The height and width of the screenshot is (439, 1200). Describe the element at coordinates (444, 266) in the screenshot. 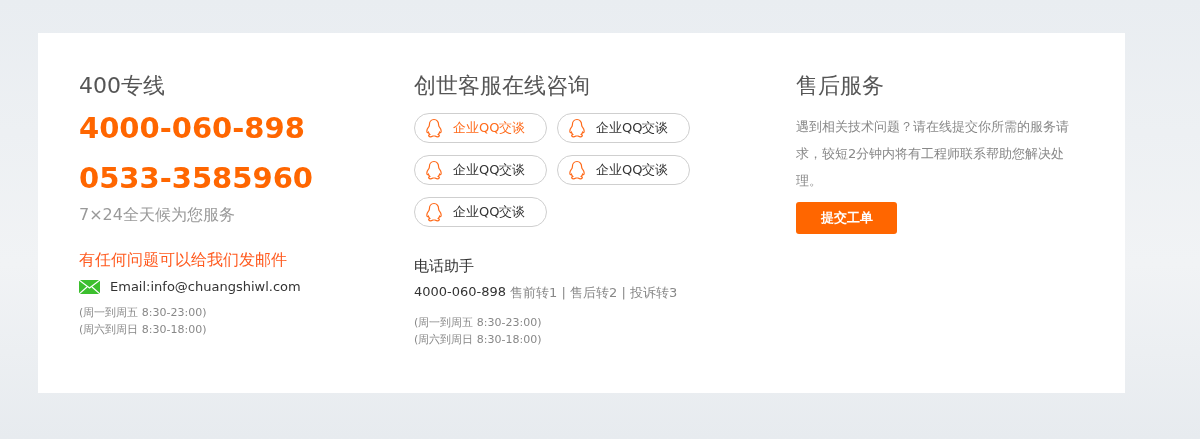

I see `phone-assistant-title: 电话助手` at that location.